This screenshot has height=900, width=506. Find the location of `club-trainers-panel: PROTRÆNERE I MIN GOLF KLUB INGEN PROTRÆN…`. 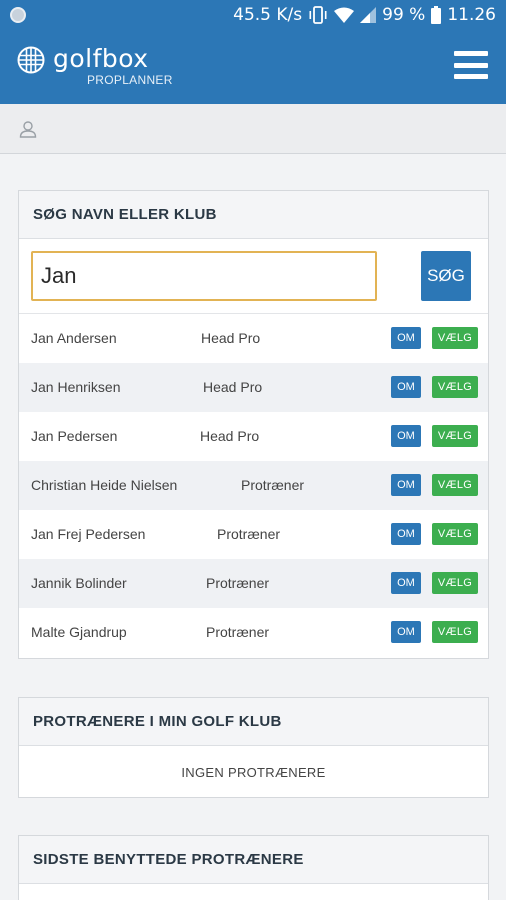

club-trainers-panel: PROTRÆNERE I MIN GOLF KLUB INGEN PROTRÆN… is located at coordinates (253, 747).